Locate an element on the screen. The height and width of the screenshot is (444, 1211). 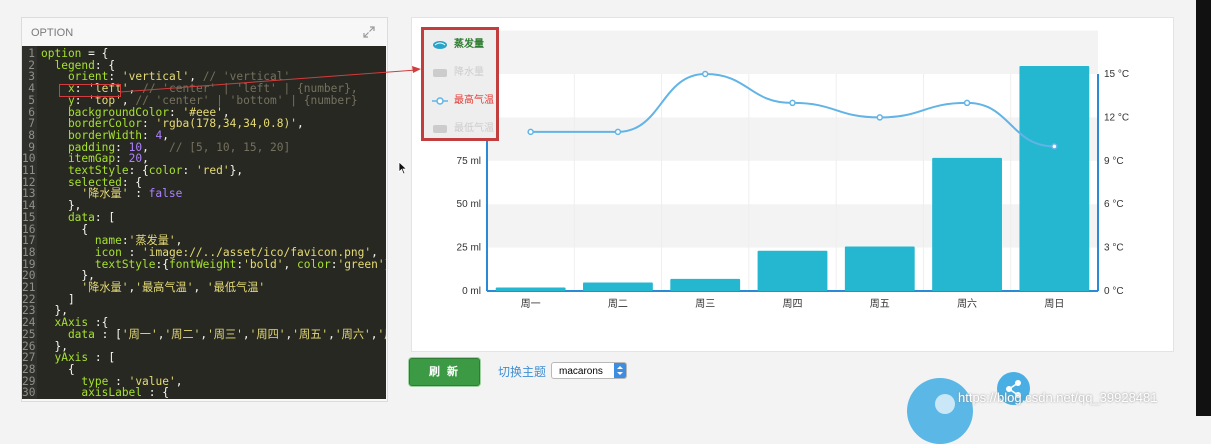
code-text: axisLabel : { is located at coordinates (105, 392).